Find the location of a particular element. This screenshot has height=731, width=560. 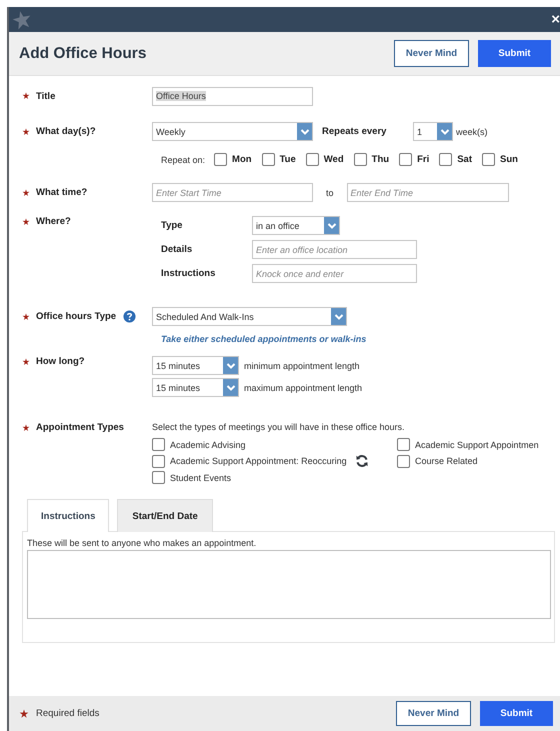

help-icon is located at coordinates (129, 316).